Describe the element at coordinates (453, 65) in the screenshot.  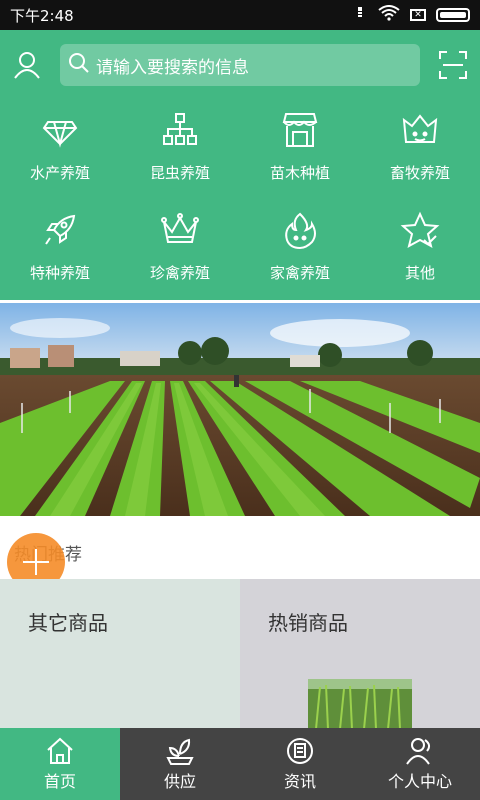
I see `scan-icon` at that location.